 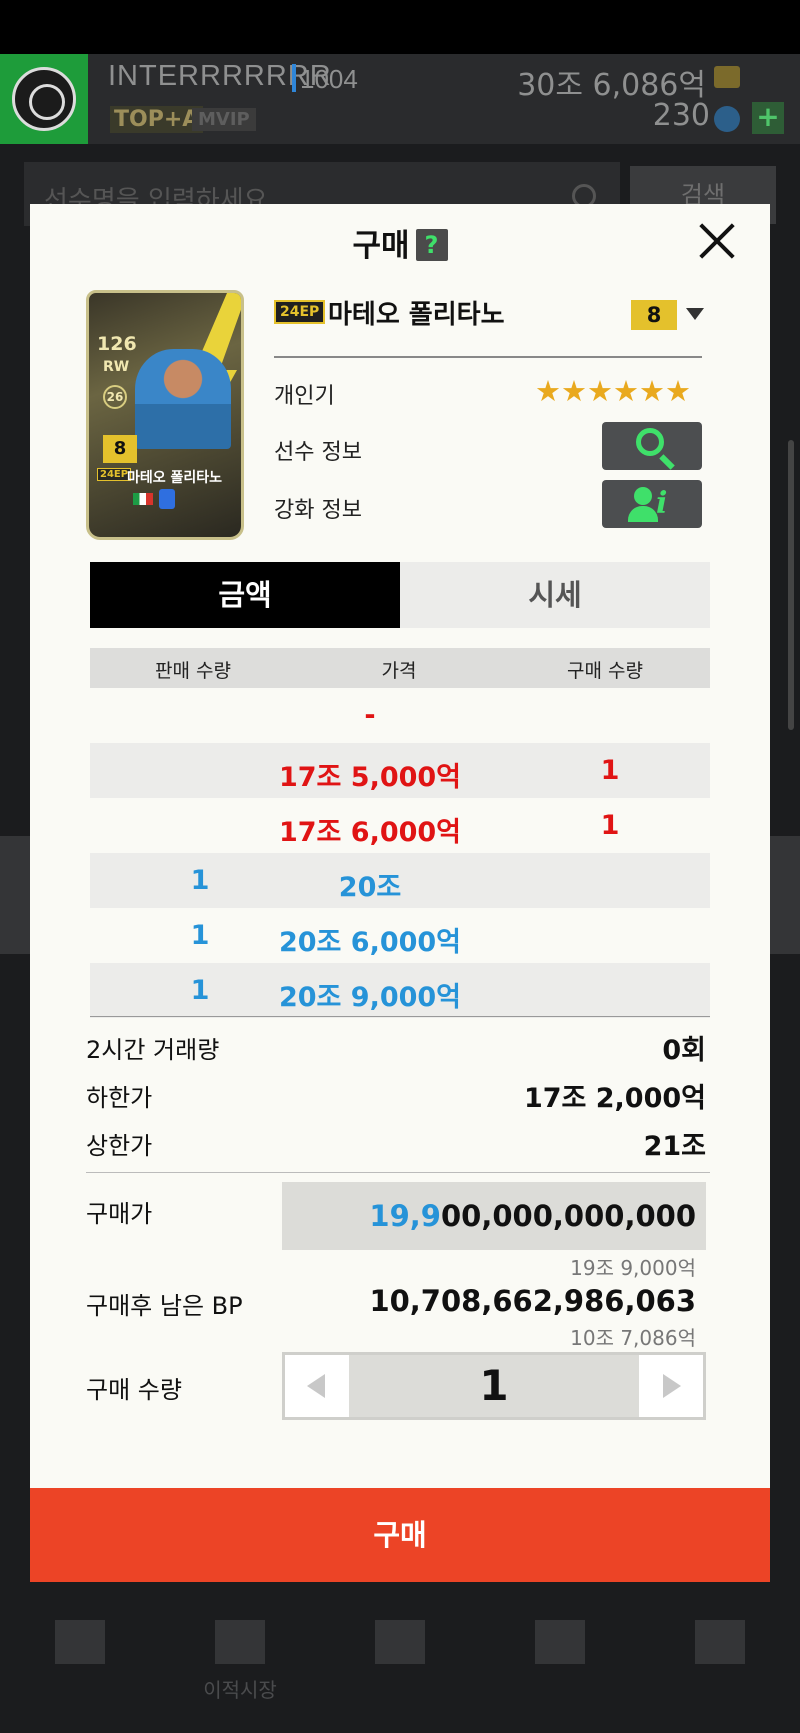 What do you see at coordinates (115, 397) in the screenshot?
I see `card-position-number: 26` at bounding box center [115, 397].